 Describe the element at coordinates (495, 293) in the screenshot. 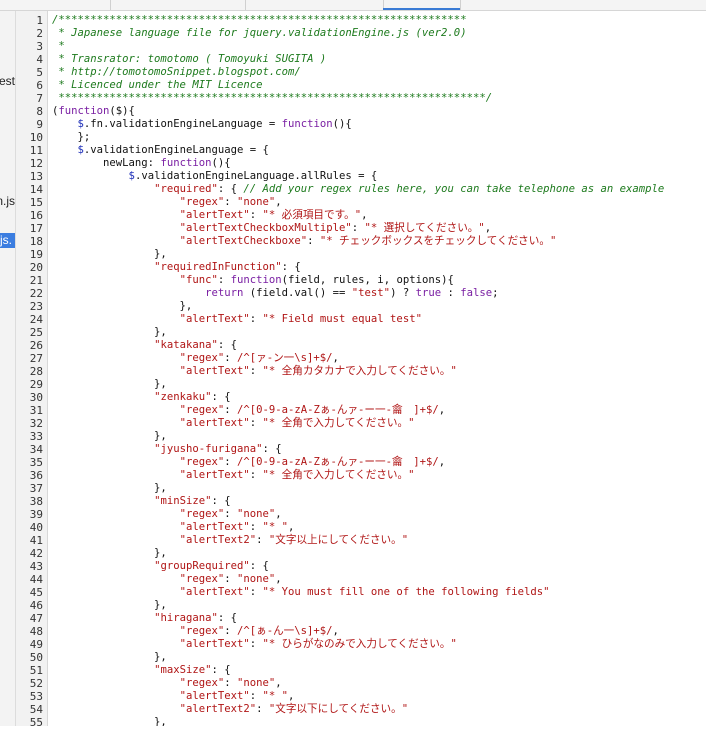

I see `code-token: ;` at that location.